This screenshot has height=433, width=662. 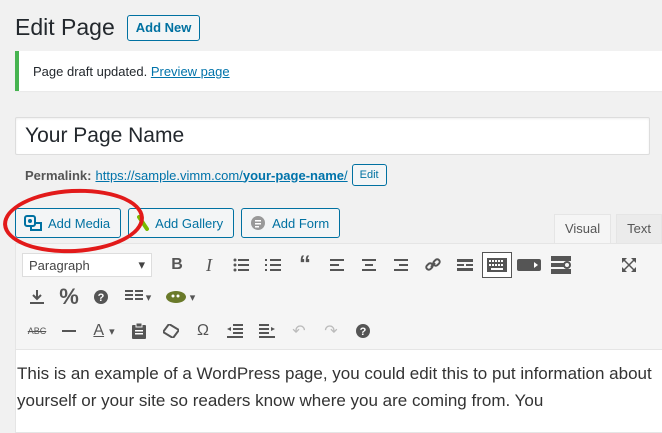 I want to click on read-more-icon, so click(x=465, y=265).